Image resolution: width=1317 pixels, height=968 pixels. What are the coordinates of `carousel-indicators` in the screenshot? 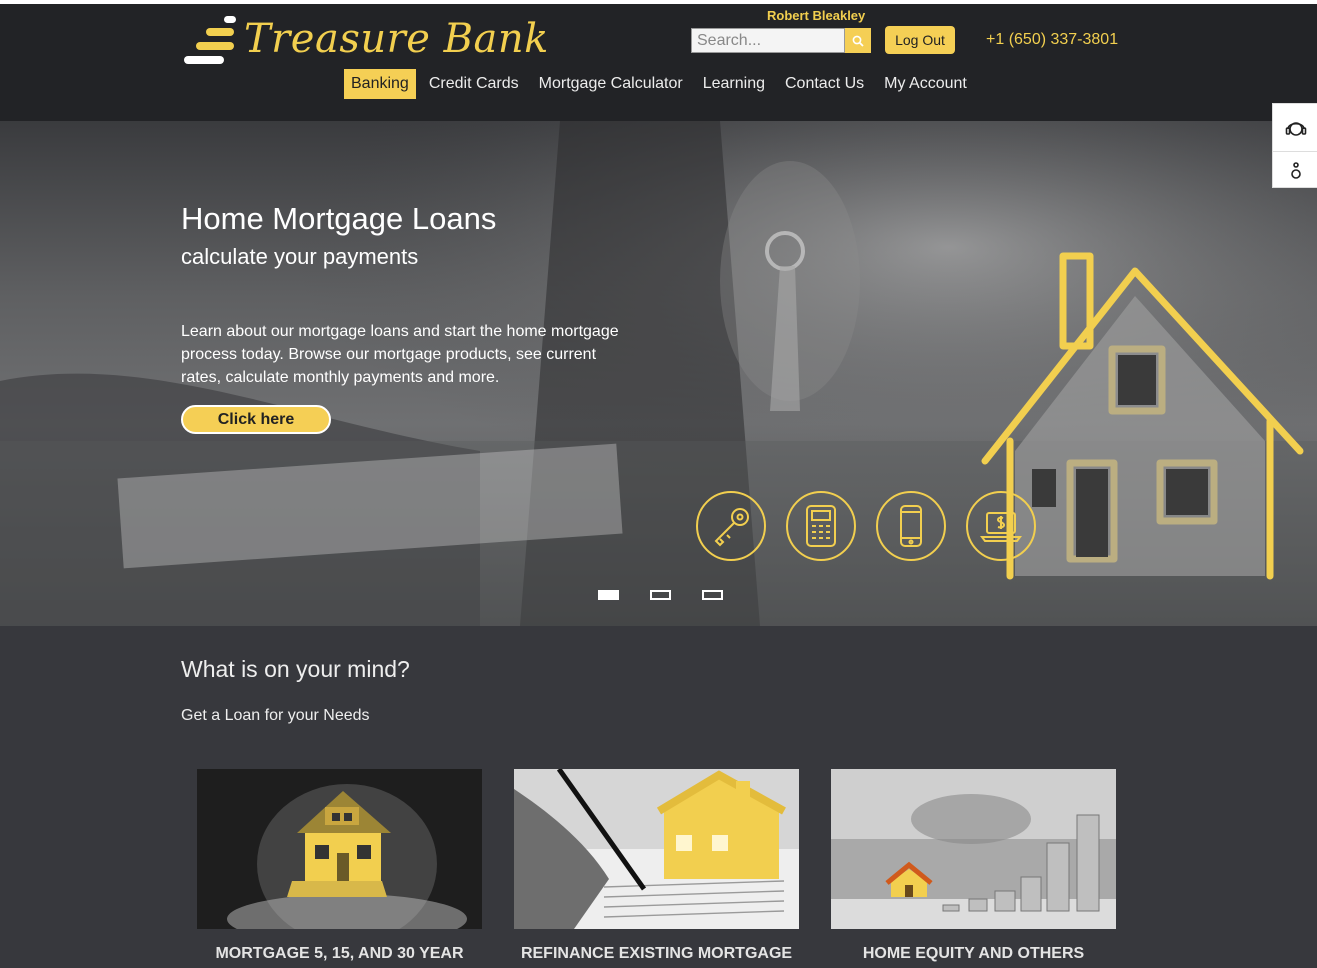 It's located at (676, 595).